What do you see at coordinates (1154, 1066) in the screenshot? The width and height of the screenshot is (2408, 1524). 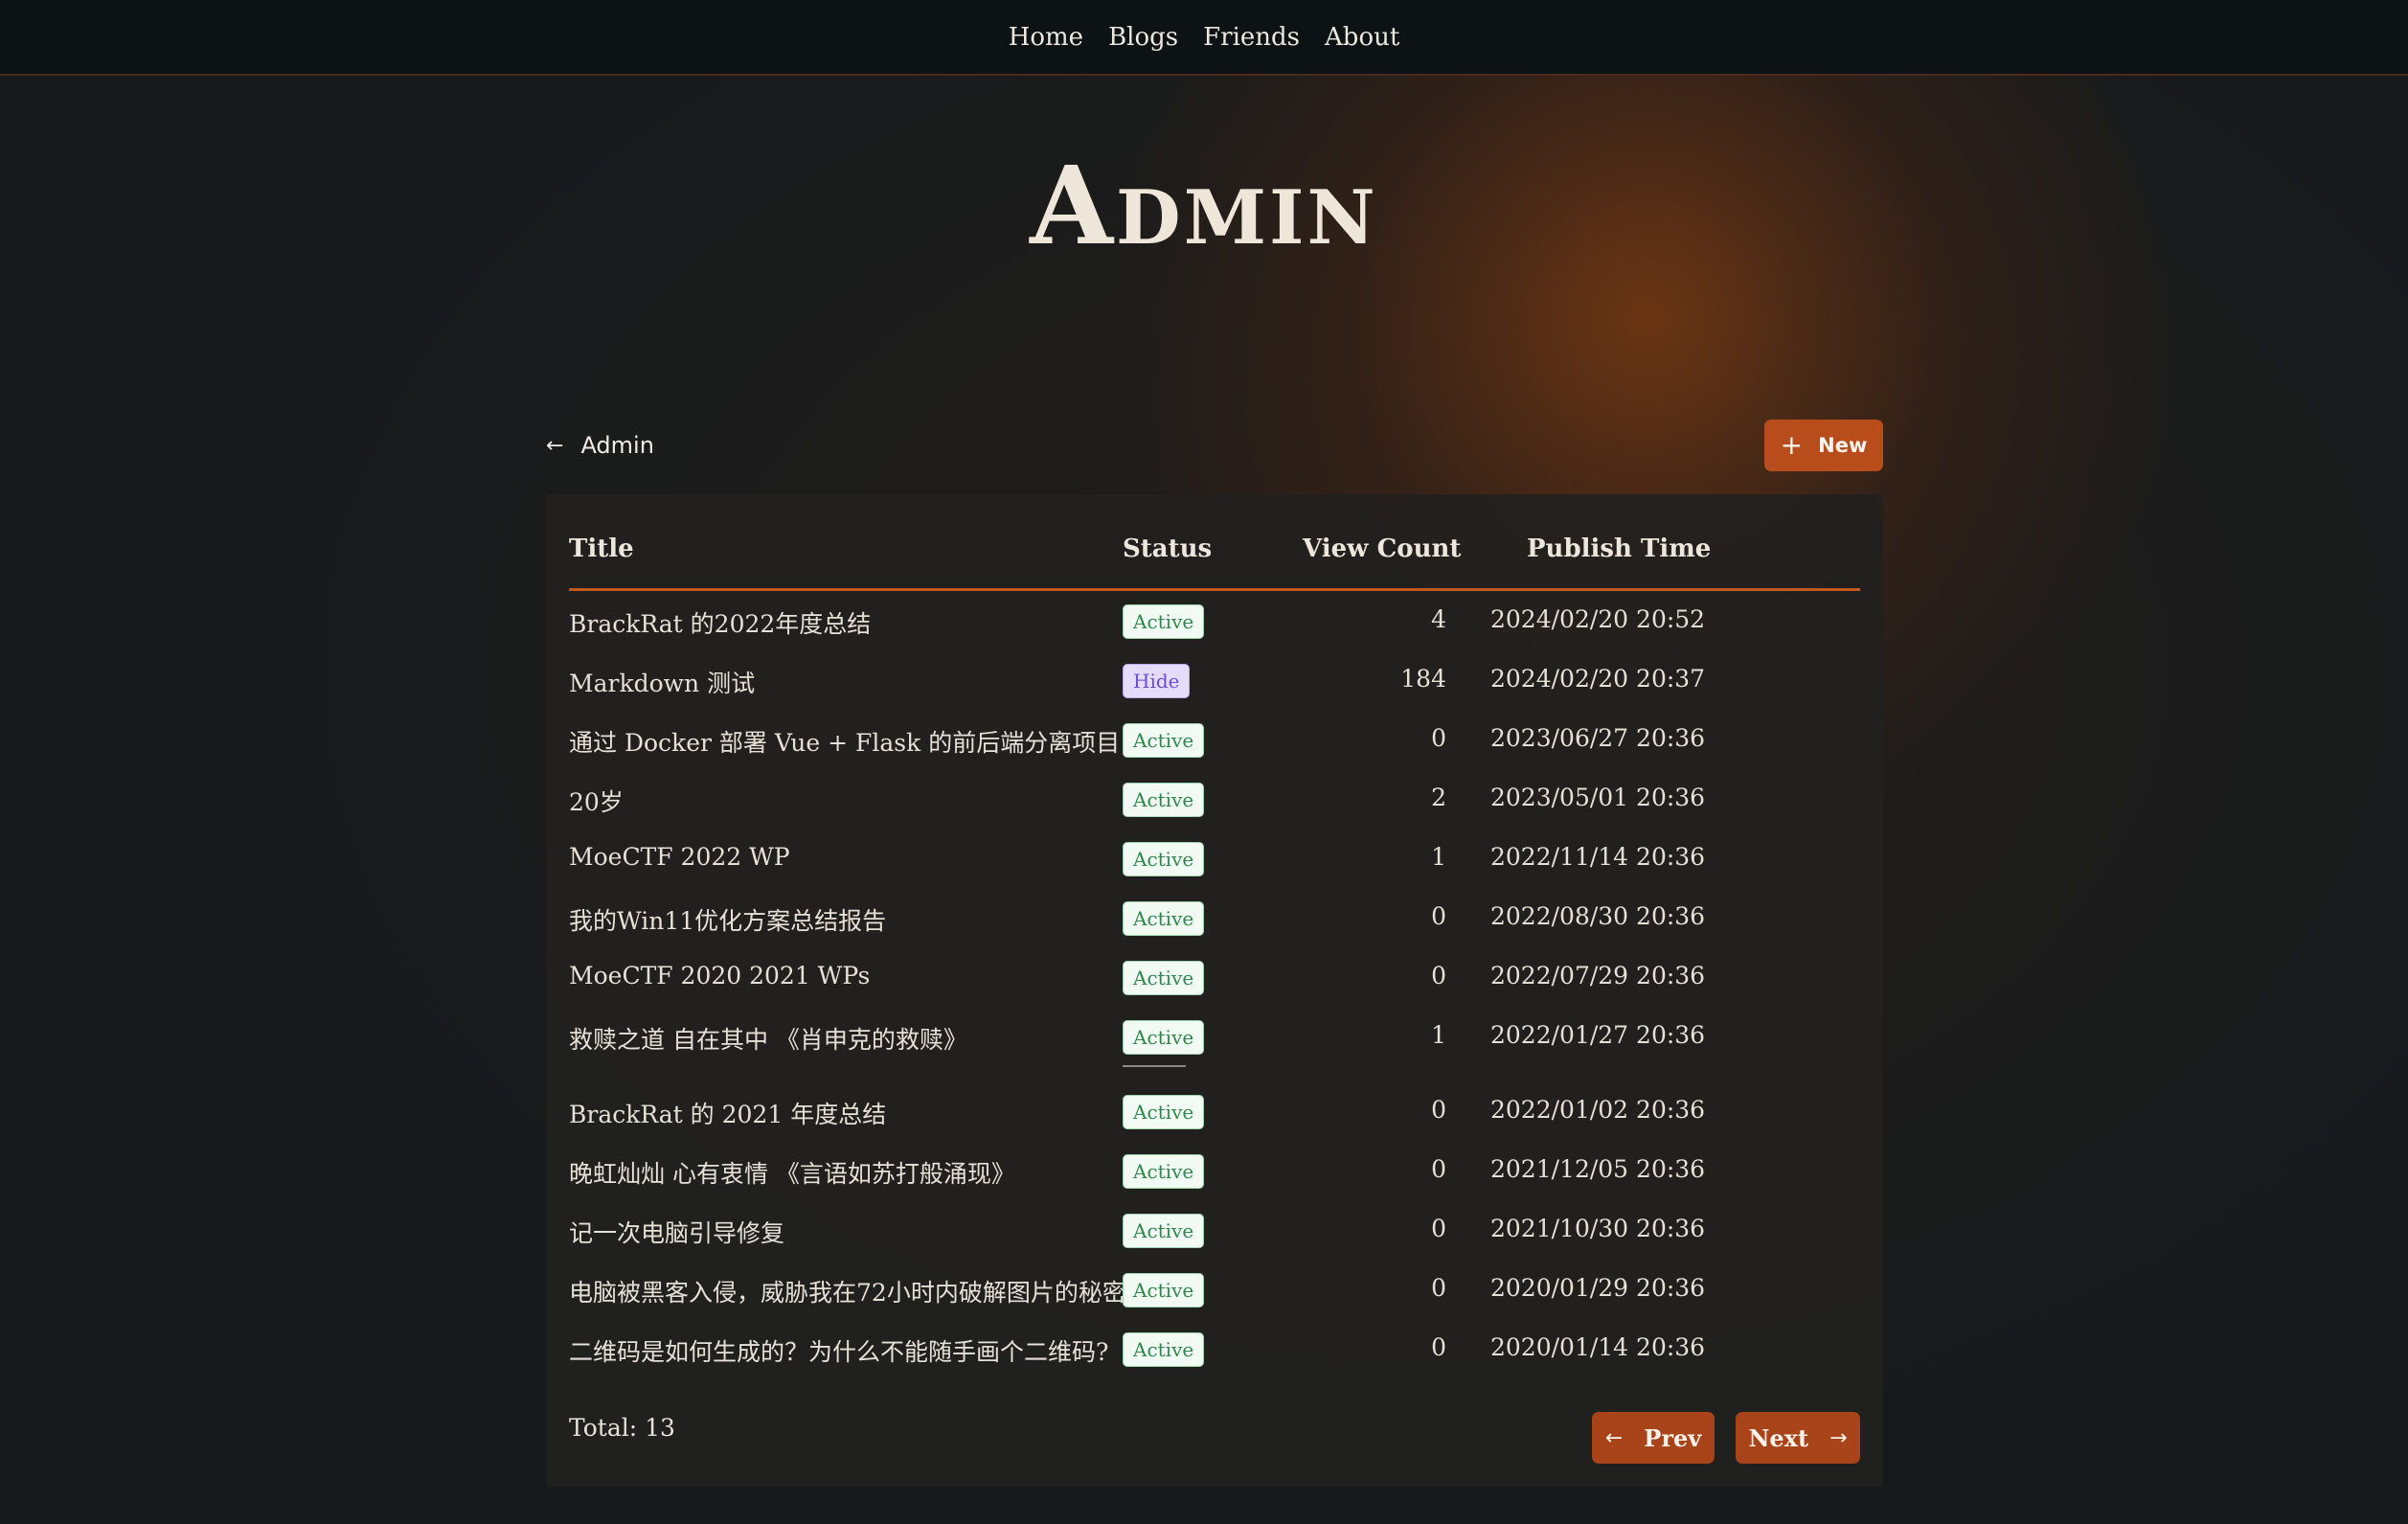 I see `row-divider` at bounding box center [1154, 1066].